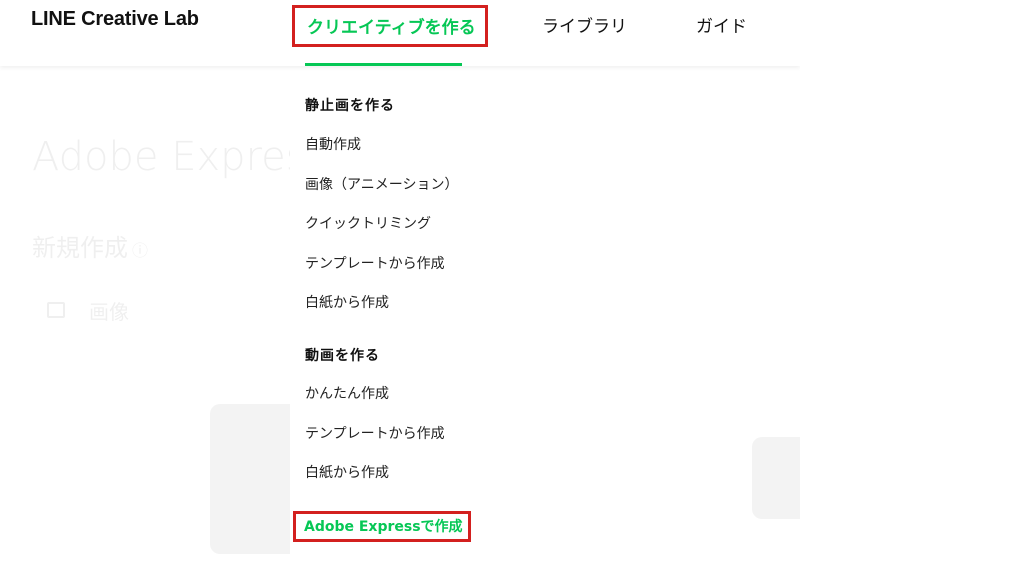 The height and width of the screenshot is (581, 1024). What do you see at coordinates (375, 433) in the screenshot?
I see `menu-item-video-from-template: テンプレートから作成` at bounding box center [375, 433].